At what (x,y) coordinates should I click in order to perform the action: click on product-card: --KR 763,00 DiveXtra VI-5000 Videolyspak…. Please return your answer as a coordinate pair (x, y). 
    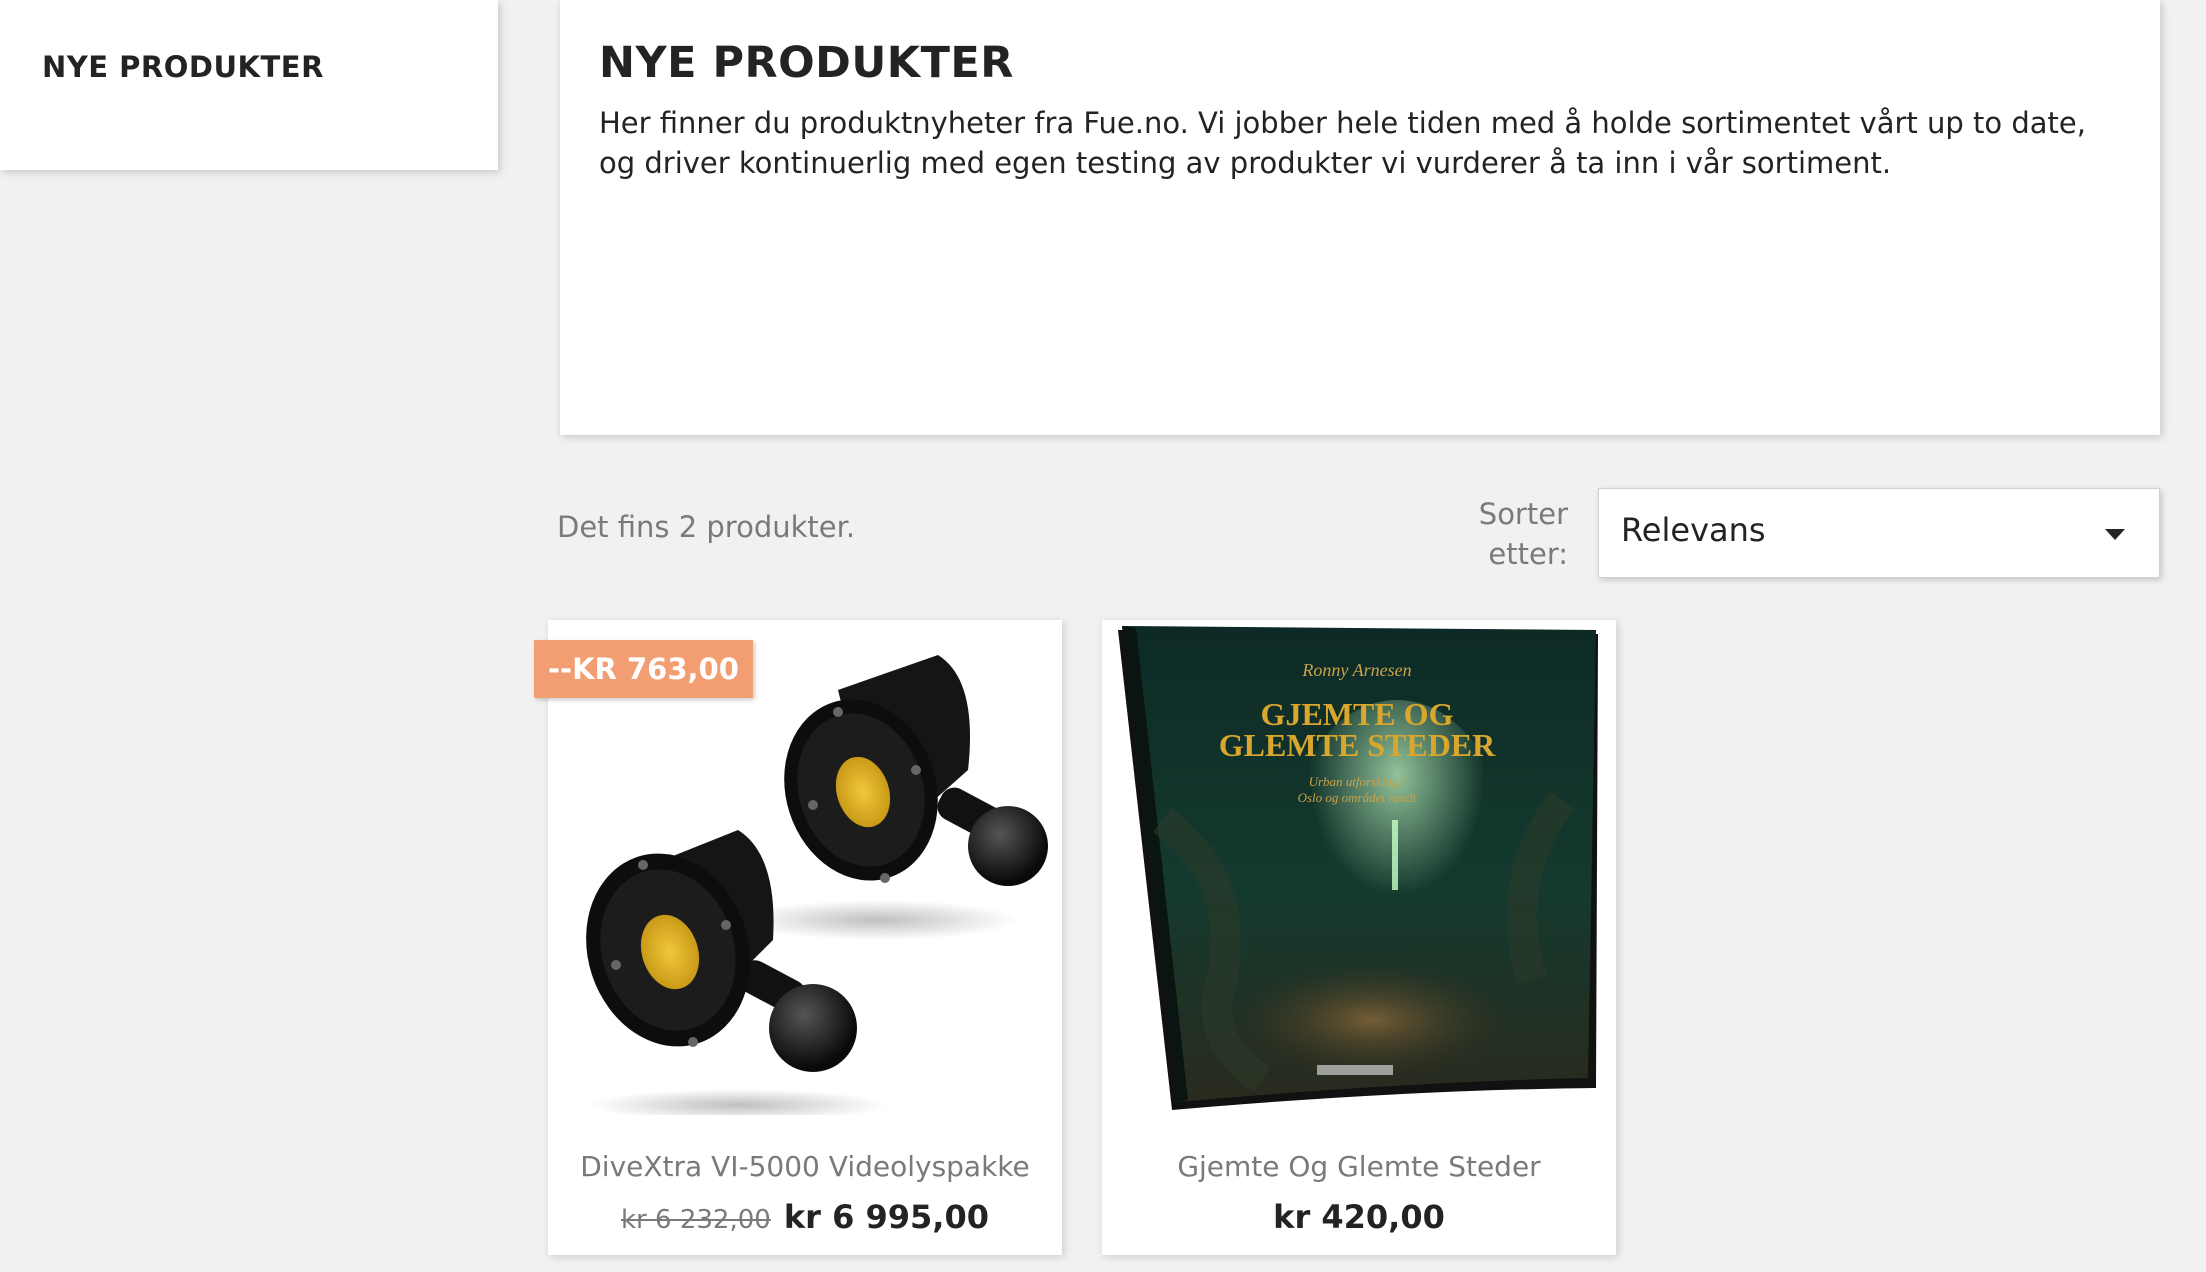
    Looking at the image, I should click on (798, 937).